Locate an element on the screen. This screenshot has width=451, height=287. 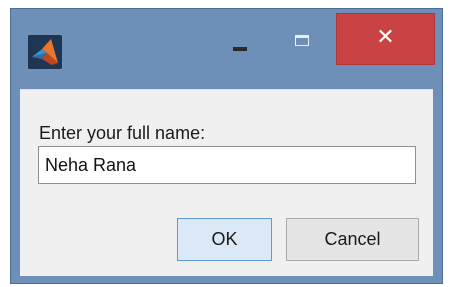
ok-button: OK is located at coordinates (224, 239).